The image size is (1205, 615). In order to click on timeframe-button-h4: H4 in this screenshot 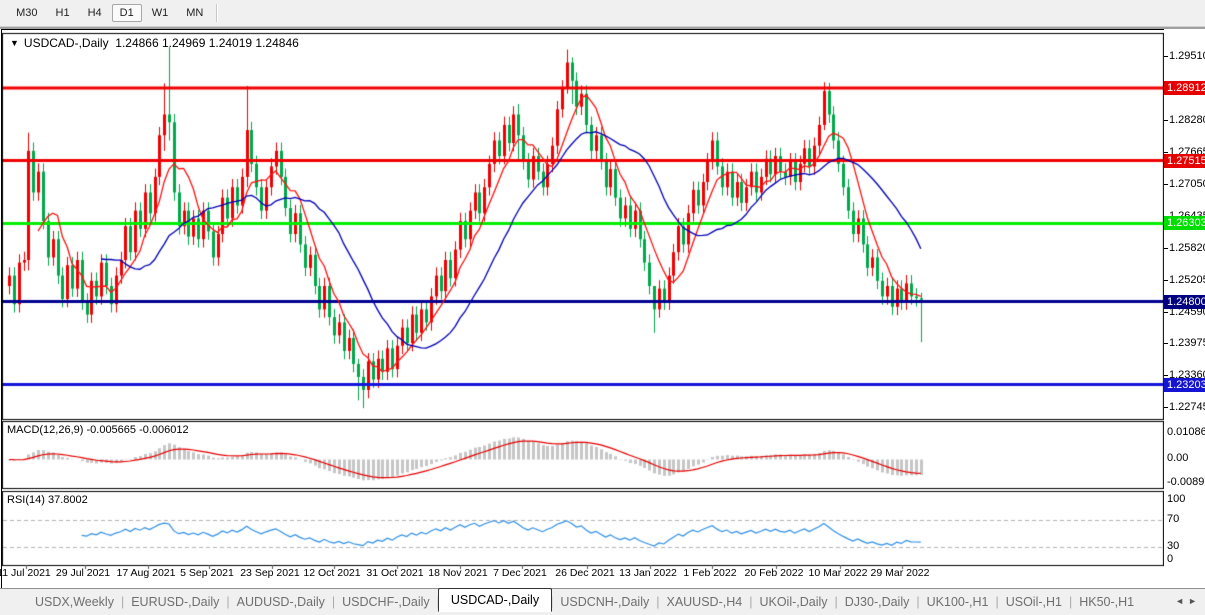, I will do `click(95, 13)`.